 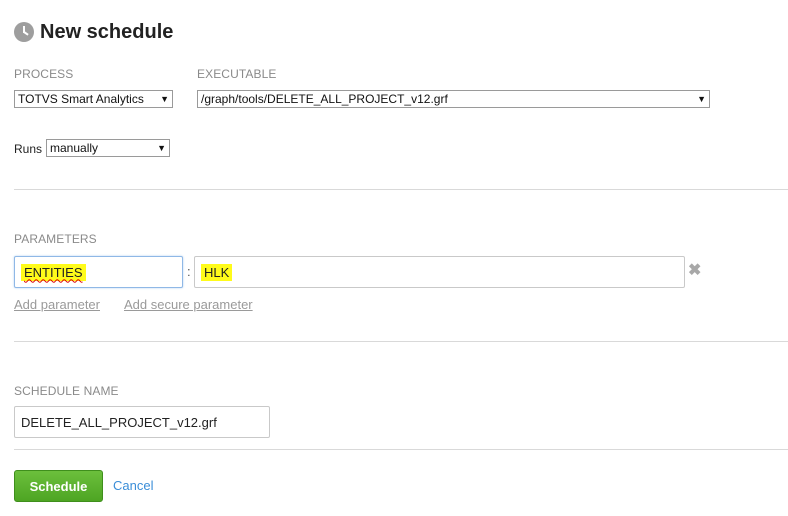 I want to click on page-header: New schedule, so click(x=93, y=32).